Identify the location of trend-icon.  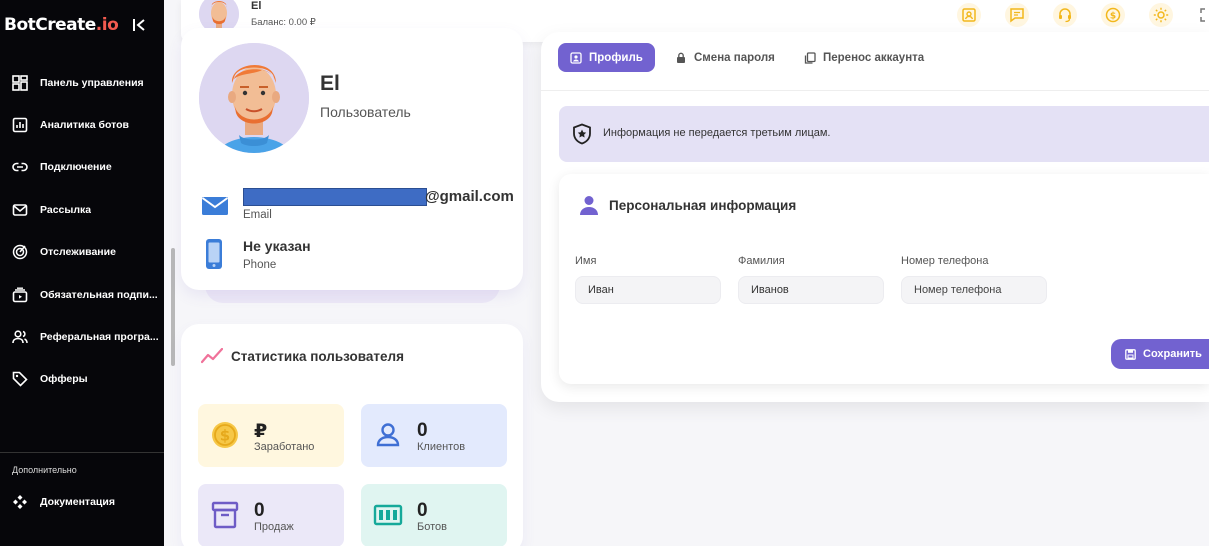
(212, 356).